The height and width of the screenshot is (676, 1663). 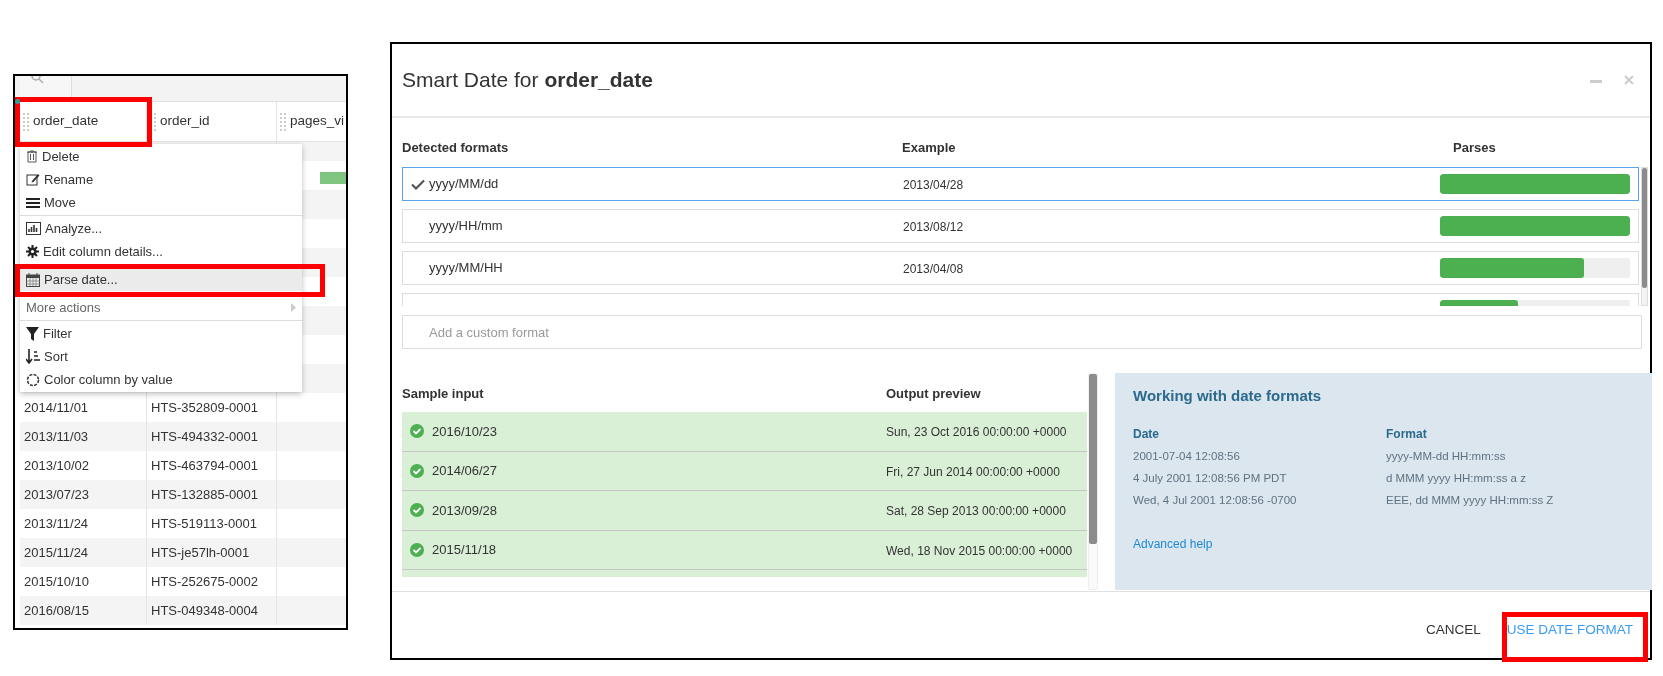 What do you see at coordinates (161, 356) in the screenshot?
I see `menu-item: Sort` at bounding box center [161, 356].